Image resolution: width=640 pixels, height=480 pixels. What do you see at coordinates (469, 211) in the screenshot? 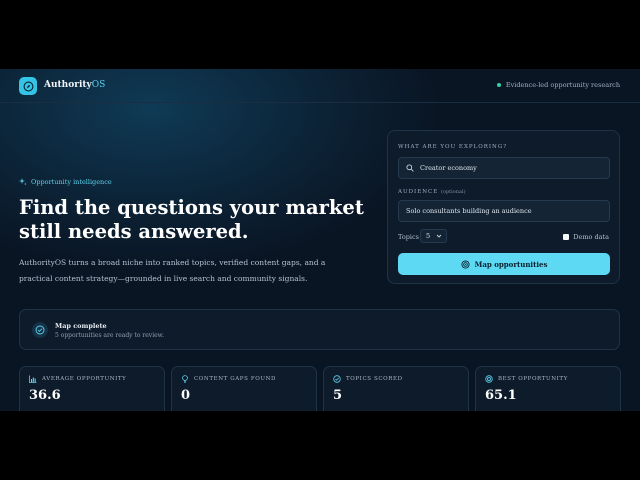
I see `audience-value: Solo consultants building an audience` at bounding box center [469, 211].